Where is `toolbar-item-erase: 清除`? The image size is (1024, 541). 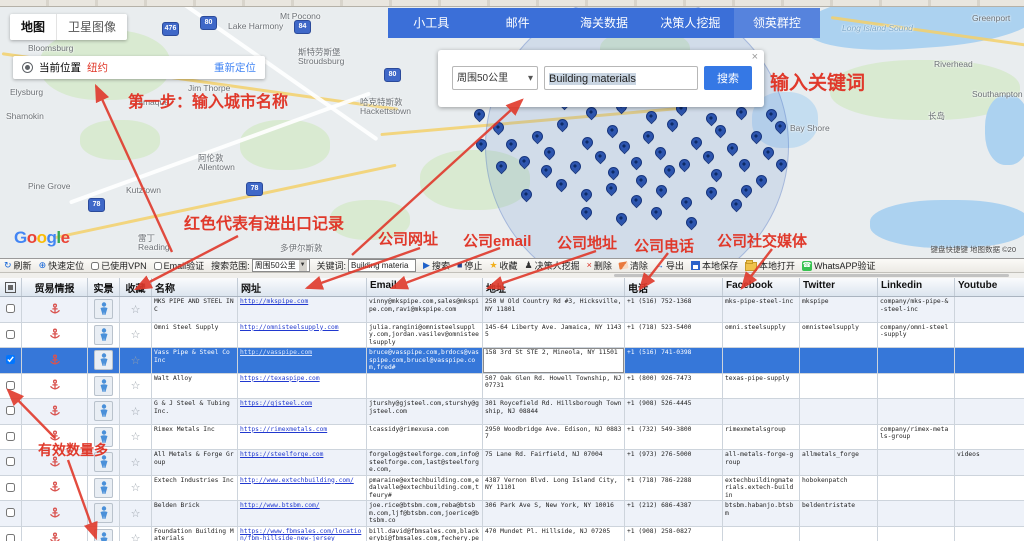
toolbar-item-erase: 清除 is located at coordinates (633, 265).